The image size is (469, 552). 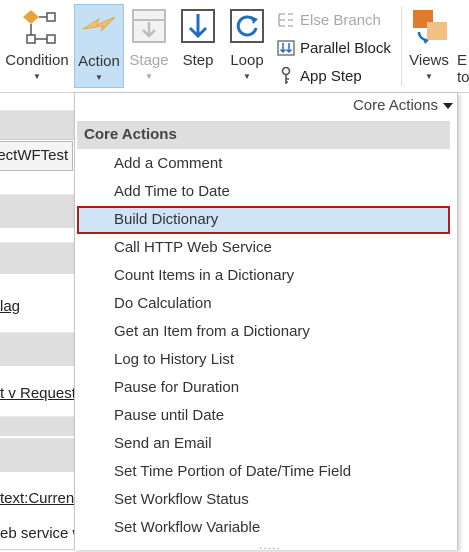 What do you see at coordinates (430, 27) in the screenshot?
I see `views-icon` at bounding box center [430, 27].